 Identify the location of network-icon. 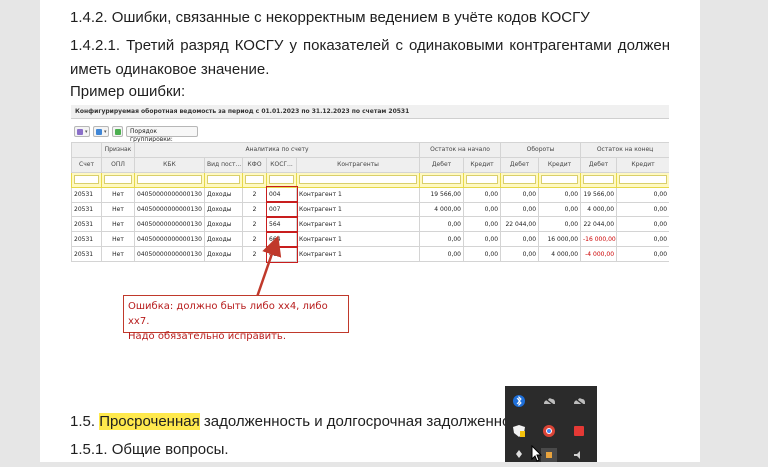
(549, 455).